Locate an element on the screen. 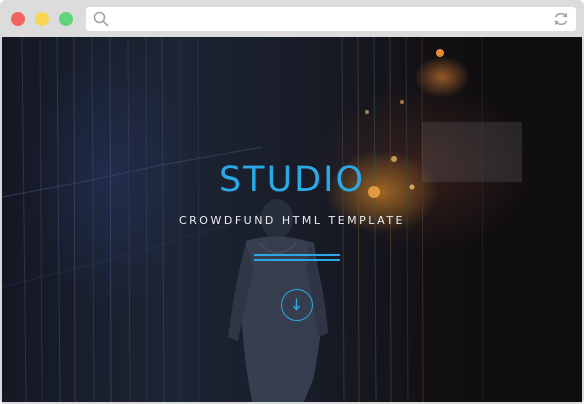 The width and height of the screenshot is (584, 404). browser-titlebar is located at coordinates (292, 18).